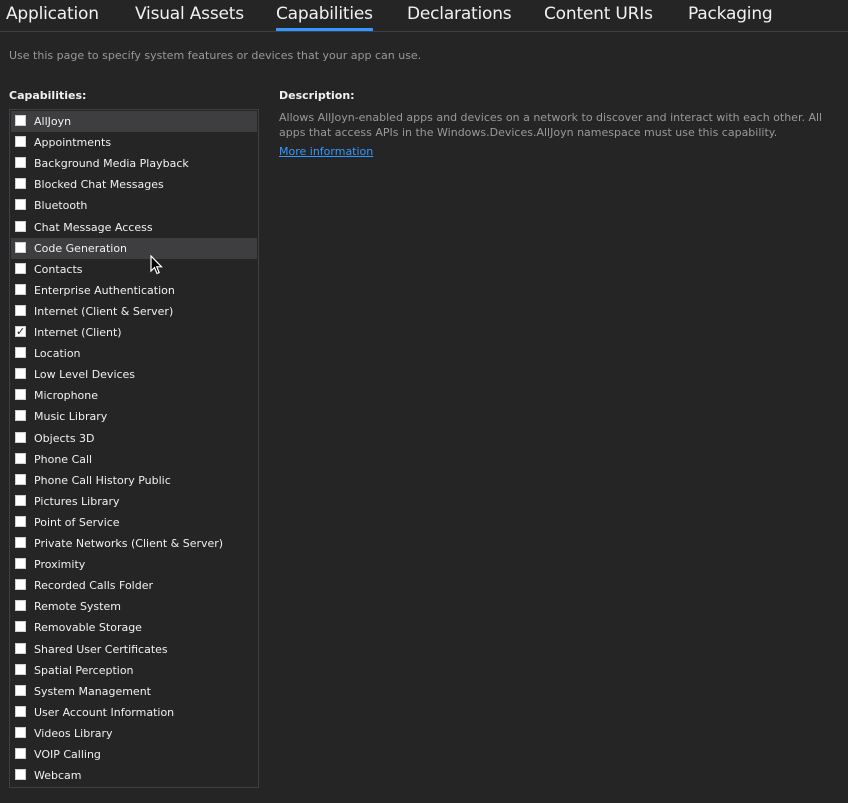 This screenshot has width=848, height=803. Describe the element at coordinates (57, 354) in the screenshot. I see `capability-label: Location` at that location.